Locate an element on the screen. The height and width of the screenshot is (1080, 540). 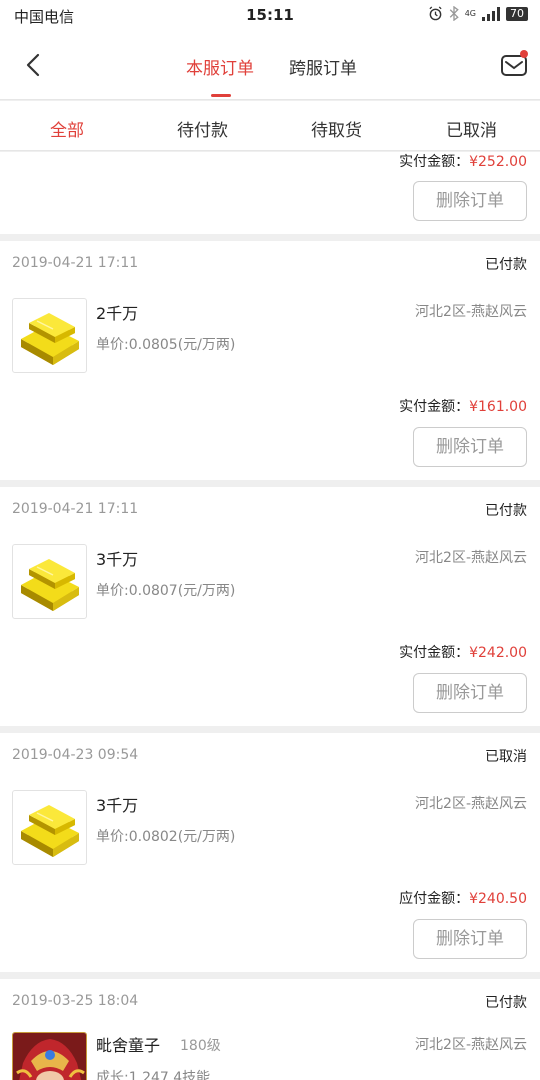
product-name: 2千万 is located at coordinates (117, 313).